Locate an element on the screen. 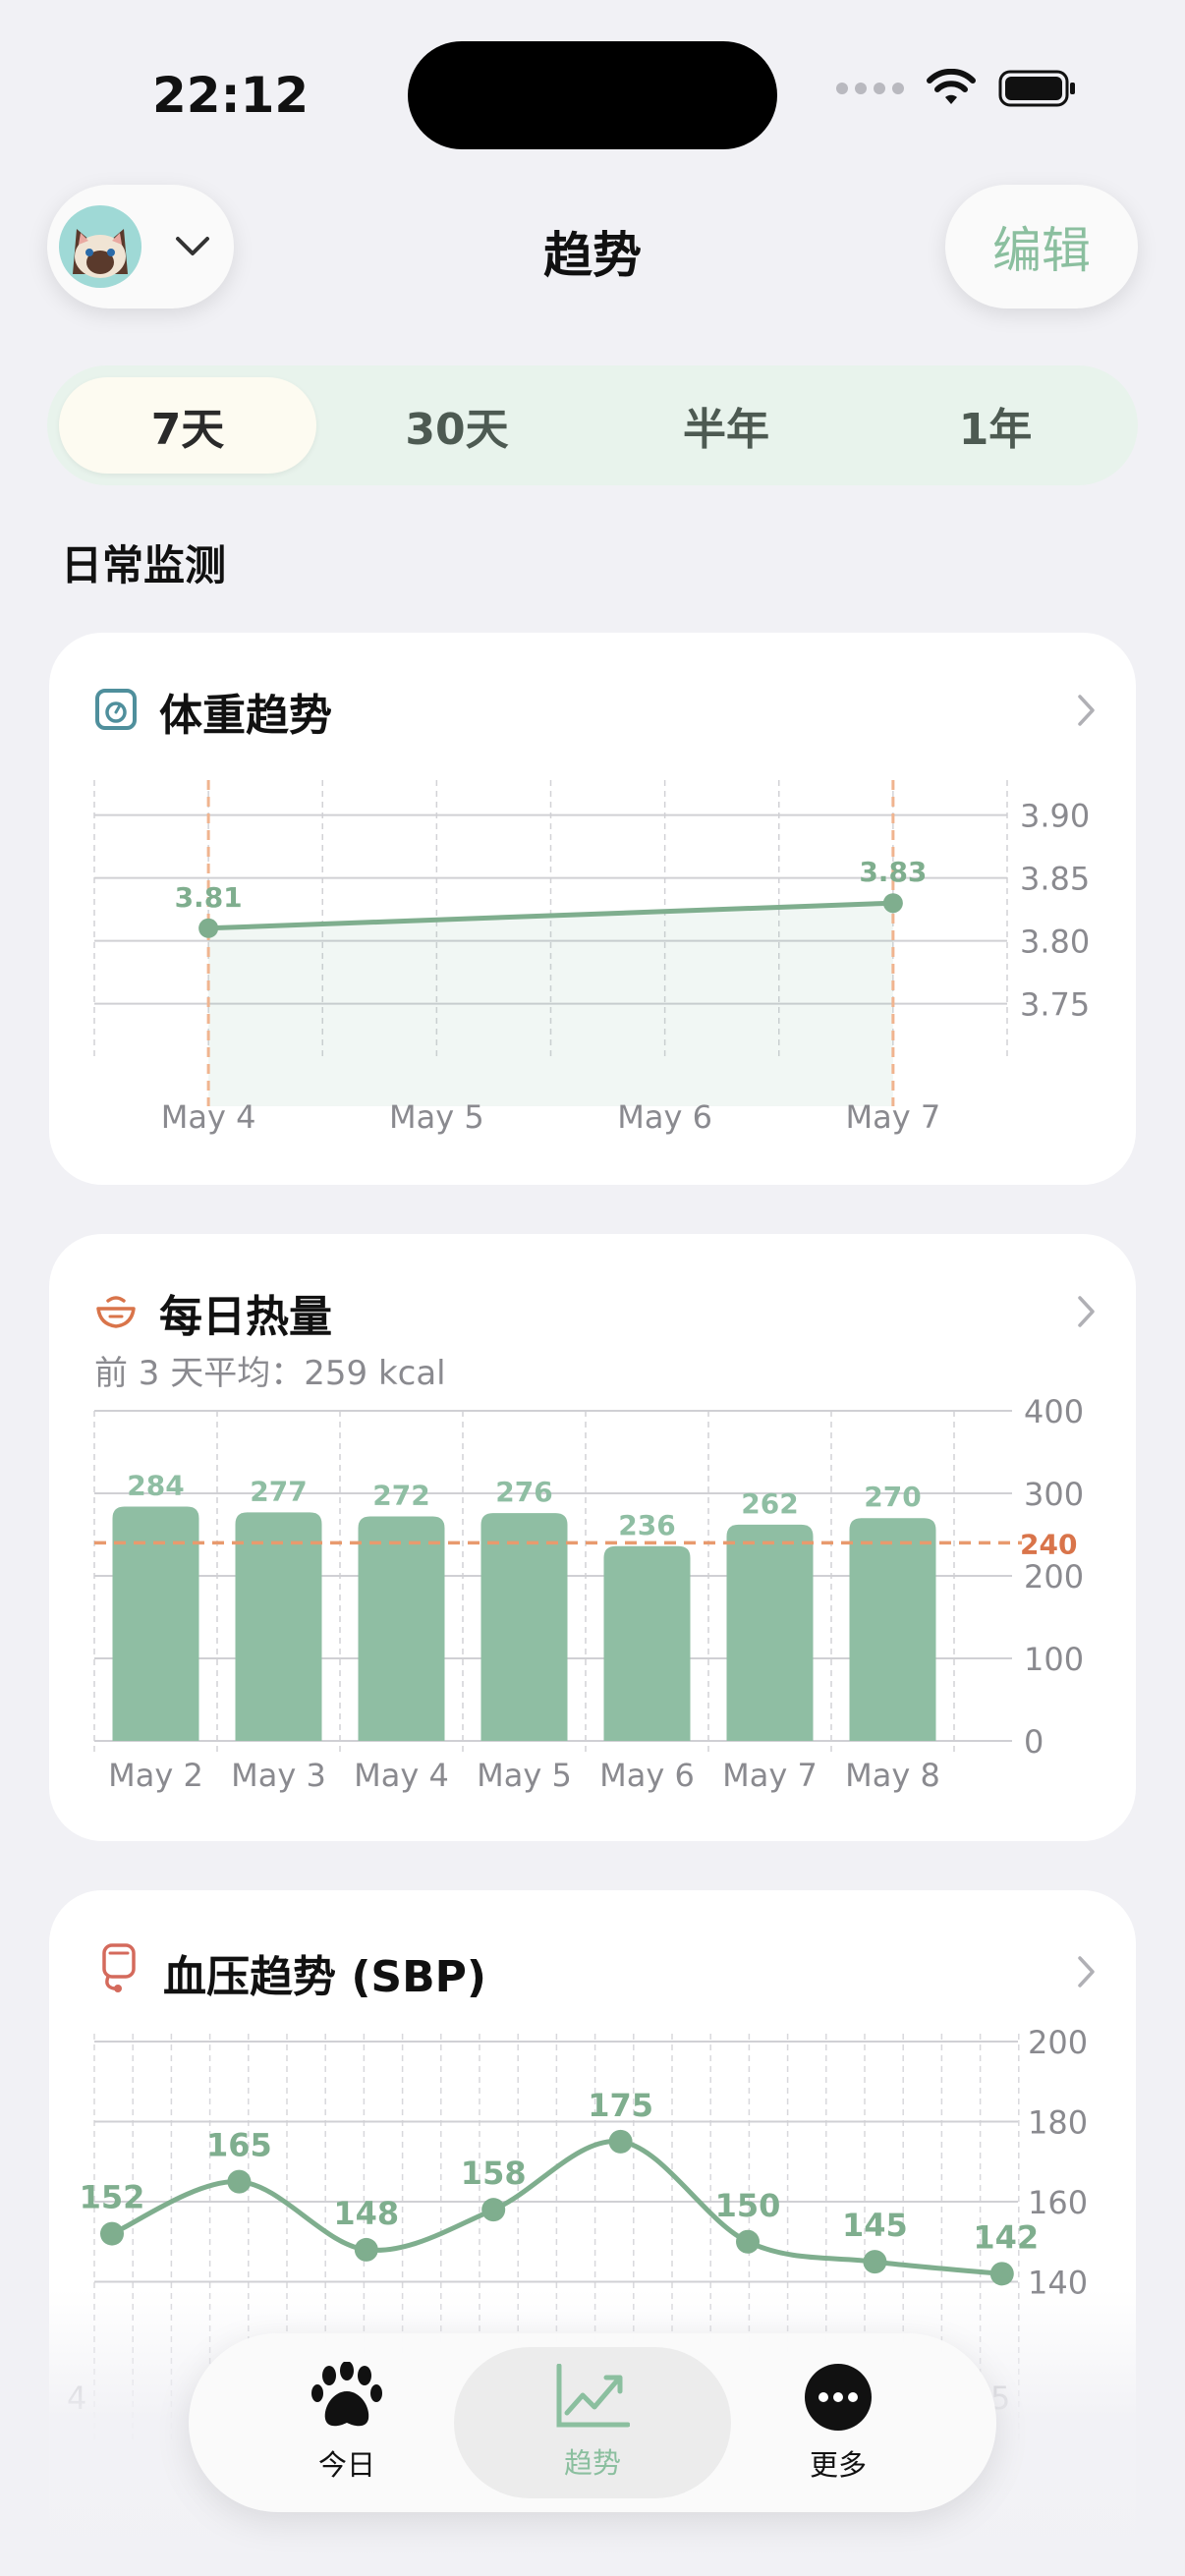  calorie-data-label: 262 is located at coordinates (770, 1503).